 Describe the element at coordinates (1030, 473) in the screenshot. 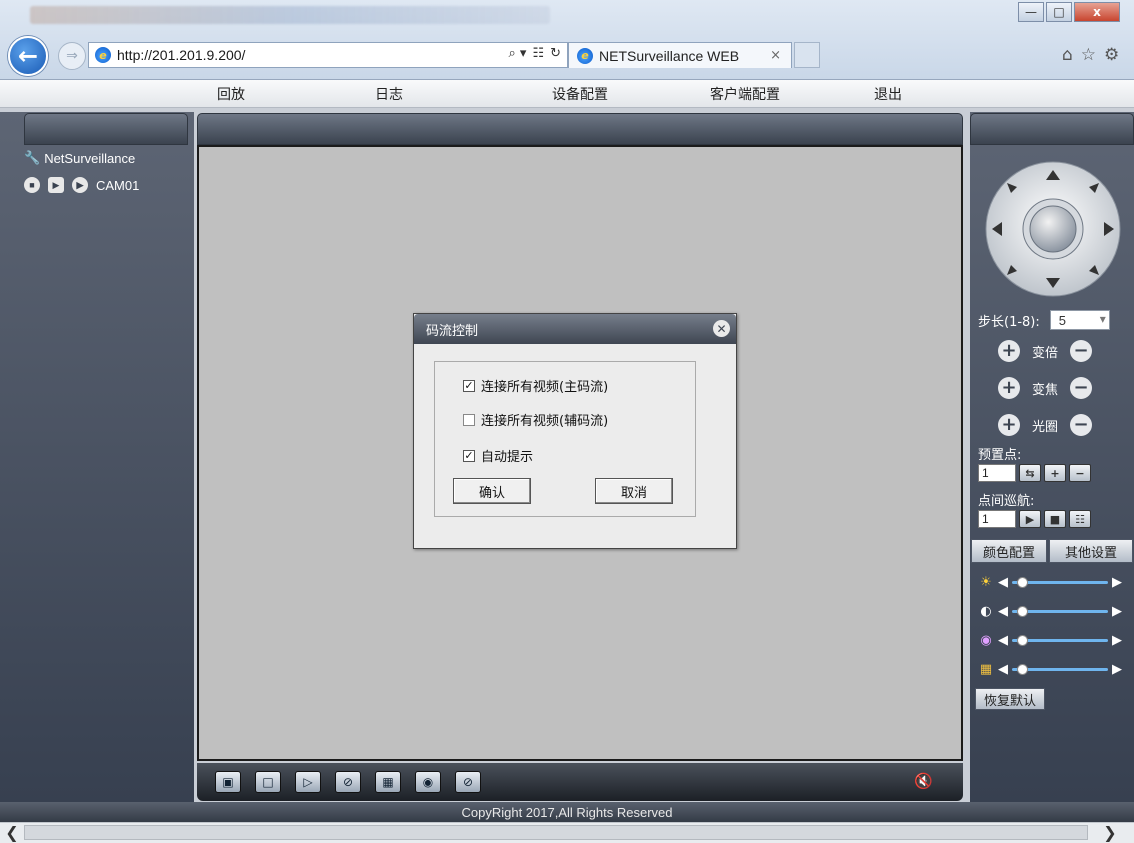

I see `goto-preset-icon: ⇆` at that location.